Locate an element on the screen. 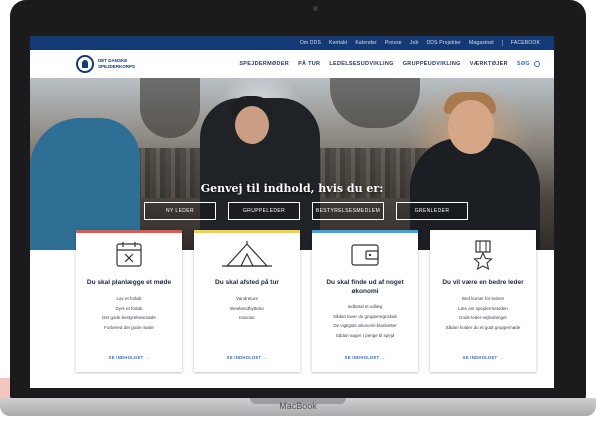 The height and width of the screenshot is (422, 596). card-link: Weekendhyttetur is located at coordinates (247, 309).